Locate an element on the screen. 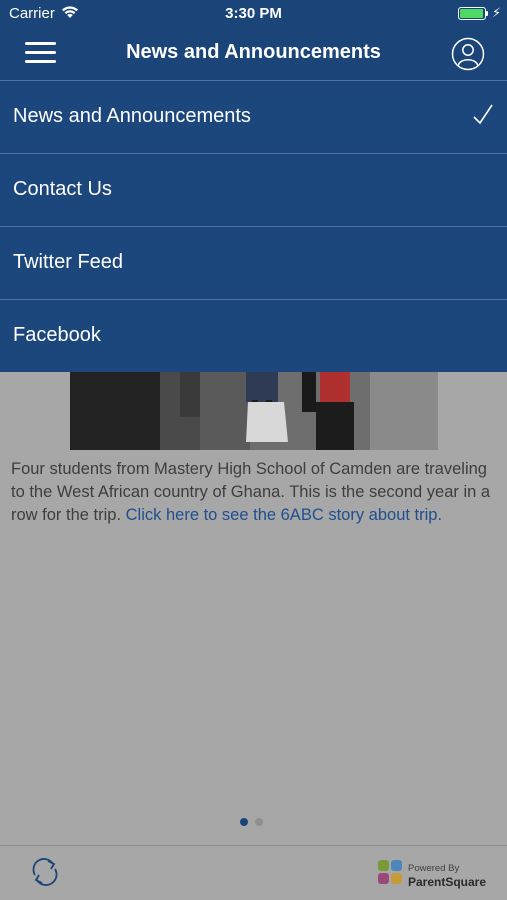  page-dot-active is located at coordinates (244, 822).